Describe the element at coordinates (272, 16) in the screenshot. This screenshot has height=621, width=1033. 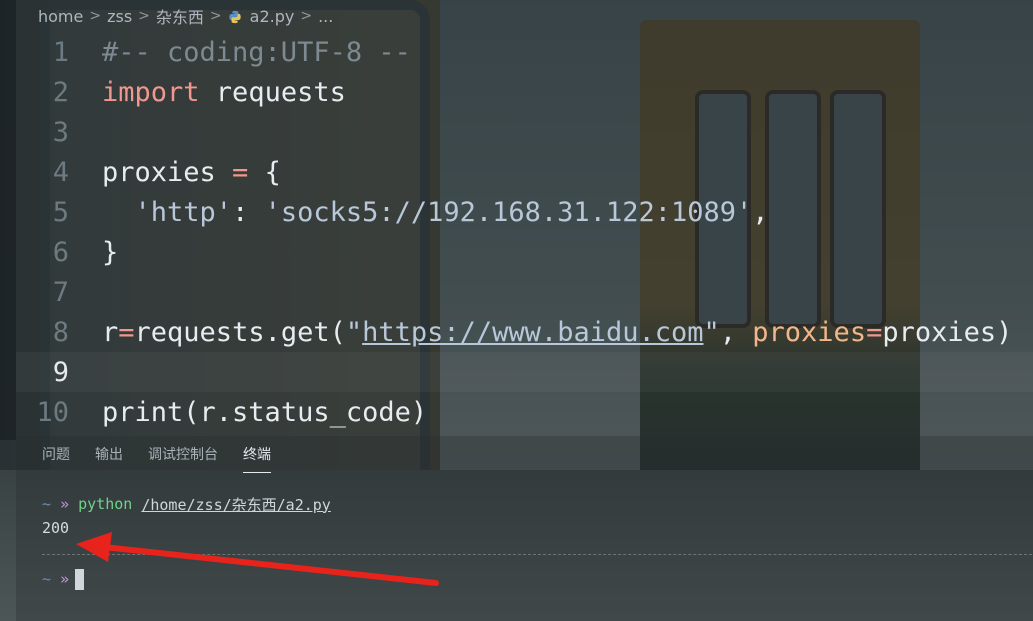
I see `breadcrumb-file: a2.py` at that location.